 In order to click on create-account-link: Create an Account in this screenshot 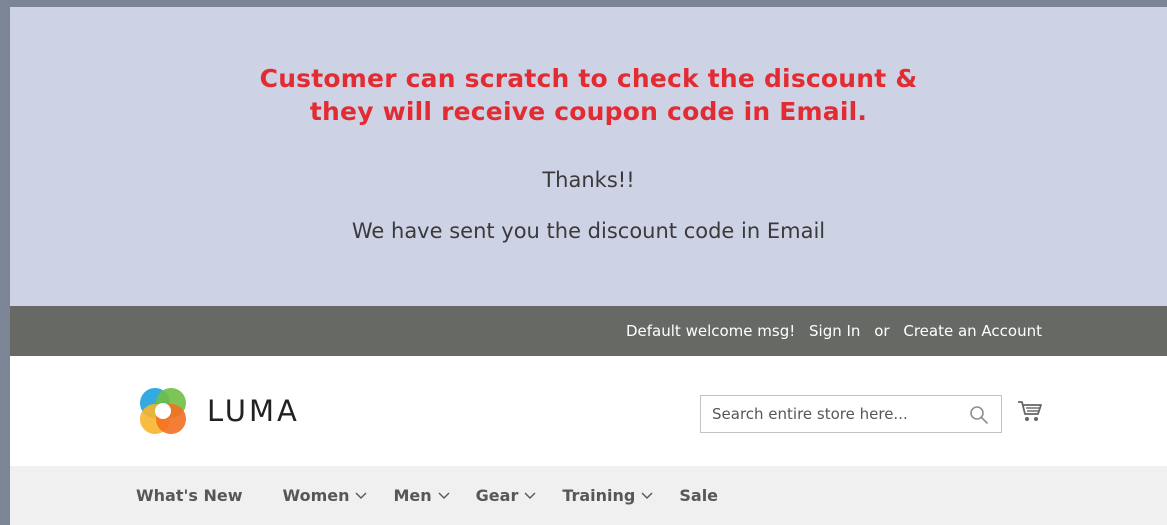, I will do `click(972, 331)`.